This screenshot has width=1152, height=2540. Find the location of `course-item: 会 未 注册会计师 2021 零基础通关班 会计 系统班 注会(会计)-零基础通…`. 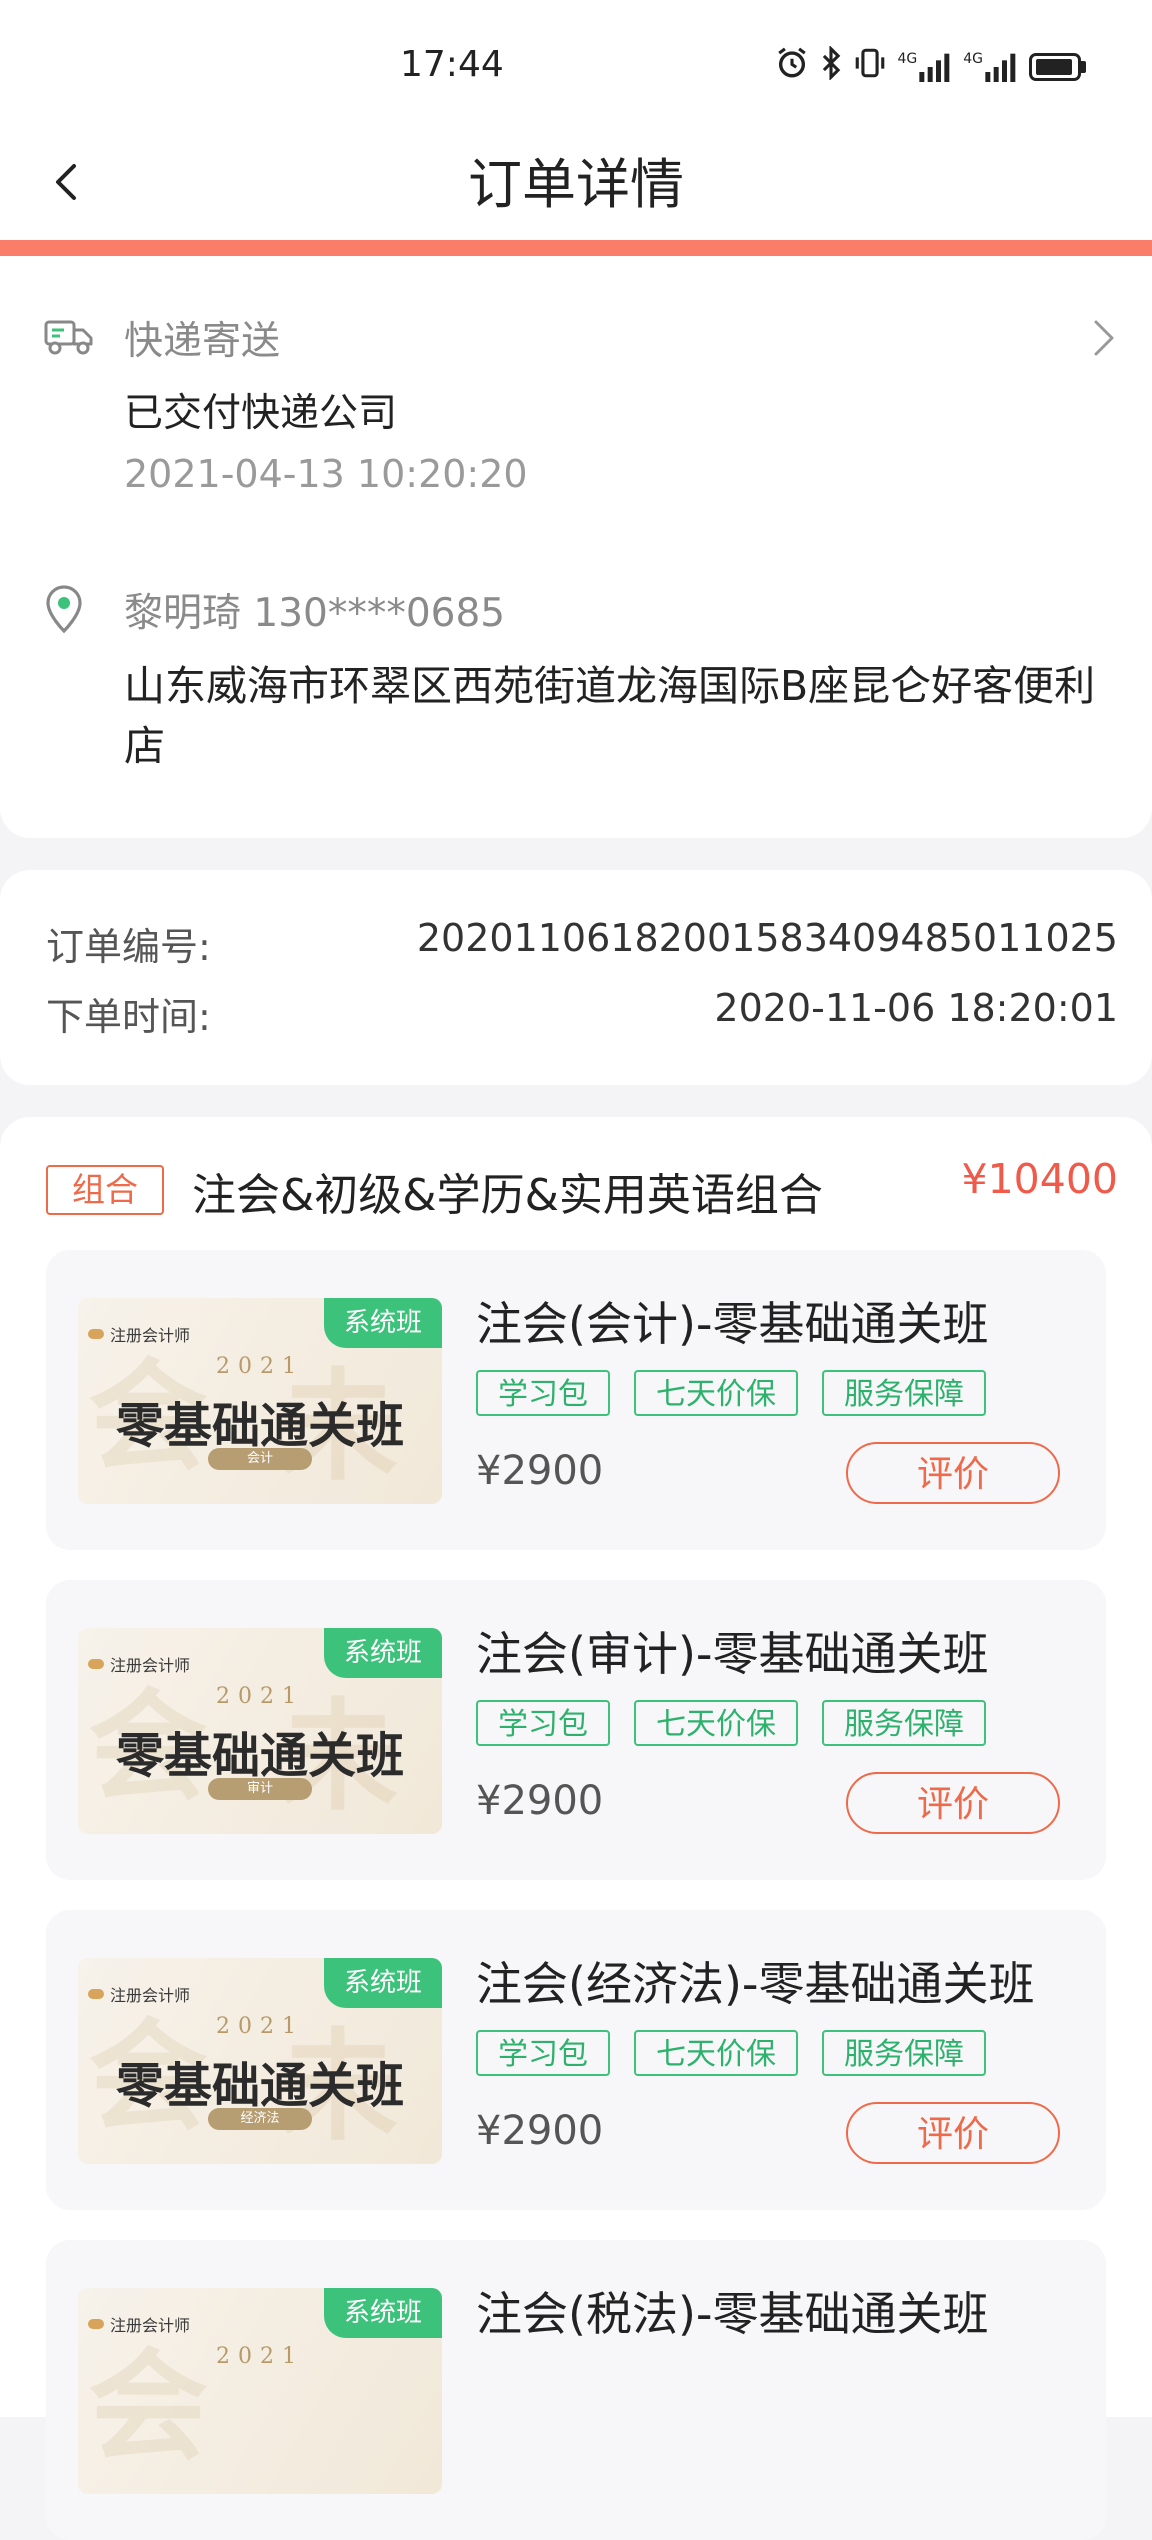

course-item: 会 未 注册会计师 2021 零基础通关班 会计 系统班 注会(会计)-零基础通… is located at coordinates (576, 1400).